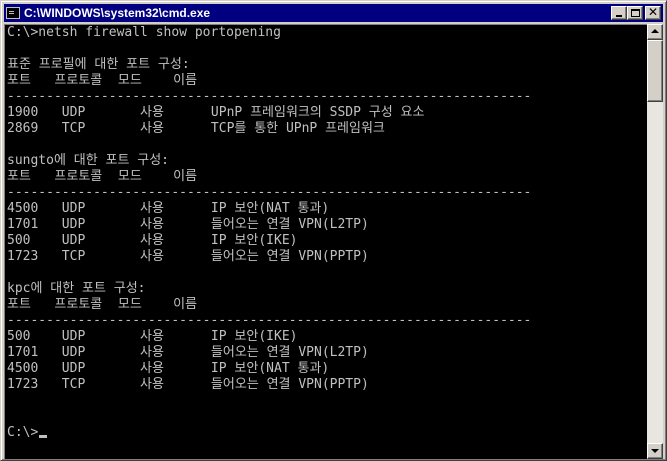 Image resolution: width=667 pixels, height=461 pixels. I want to click on console-line: C:\>, so click(326, 433).